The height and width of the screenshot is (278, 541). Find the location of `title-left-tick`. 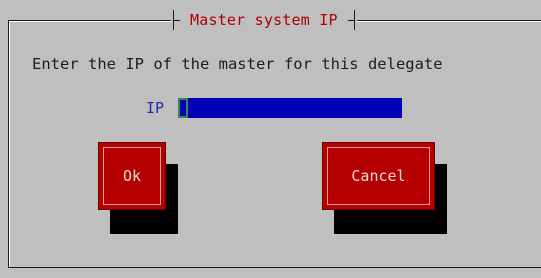

title-left-tick is located at coordinates (176, 20).